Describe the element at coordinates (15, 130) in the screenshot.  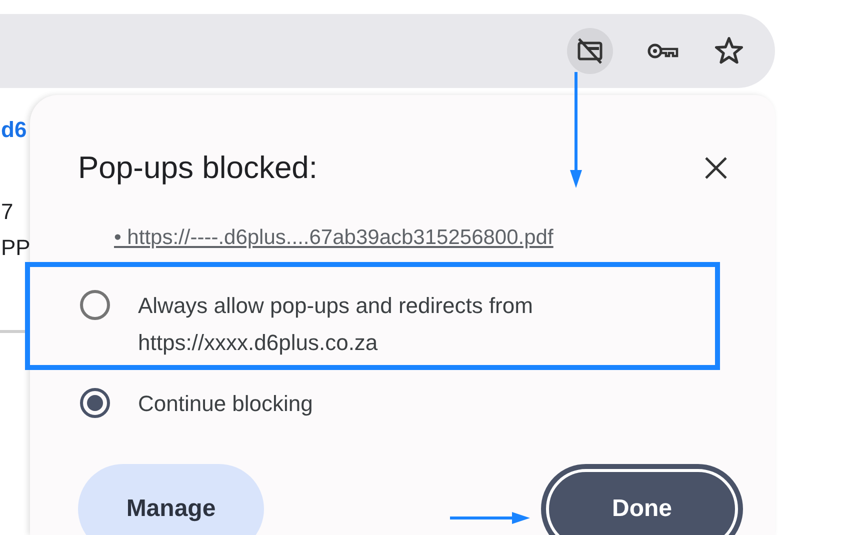
I see `page-link: d6` at that location.